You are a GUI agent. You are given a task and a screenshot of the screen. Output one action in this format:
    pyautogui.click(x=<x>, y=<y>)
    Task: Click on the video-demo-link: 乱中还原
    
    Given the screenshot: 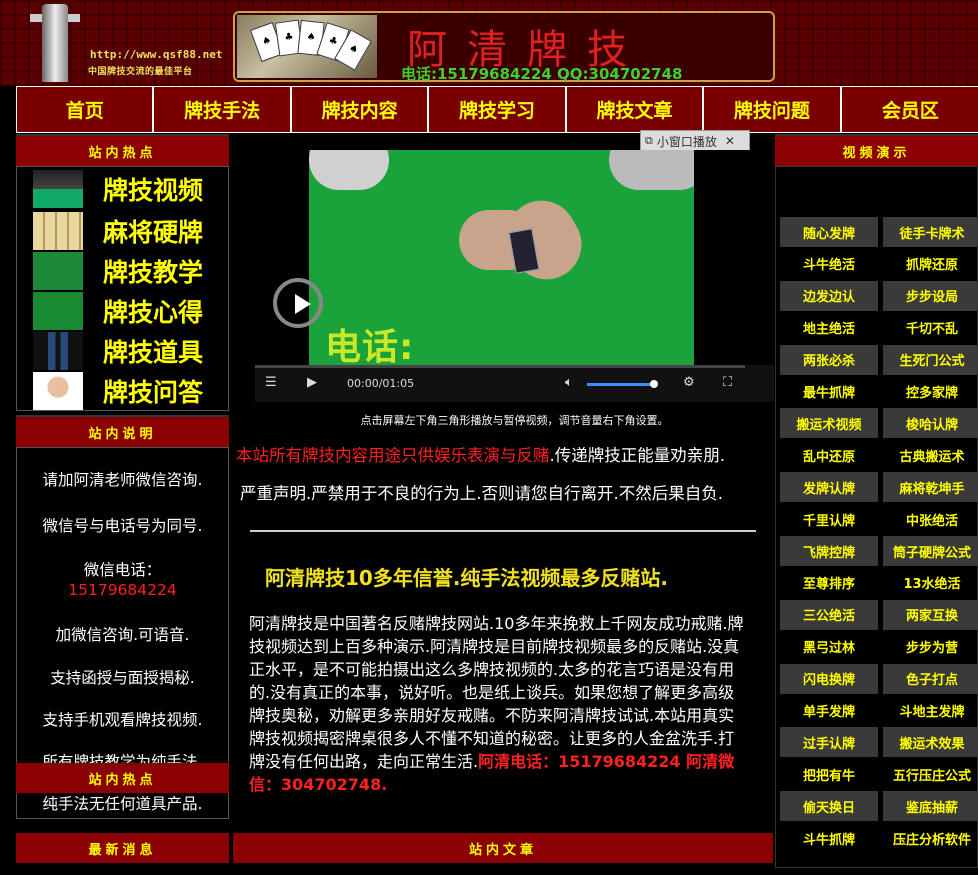 What is the action you would take?
    pyautogui.click(x=829, y=455)
    